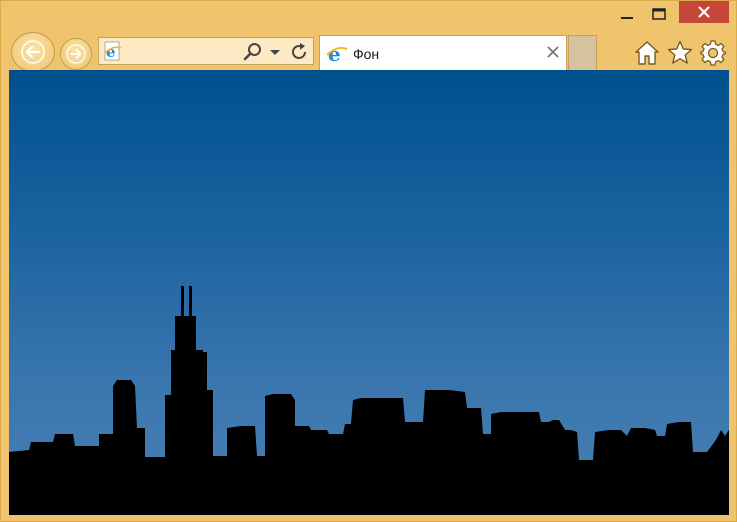  What do you see at coordinates (182, 51) in the screenshot?
I see `address-input` at bounding box center [182, 51].